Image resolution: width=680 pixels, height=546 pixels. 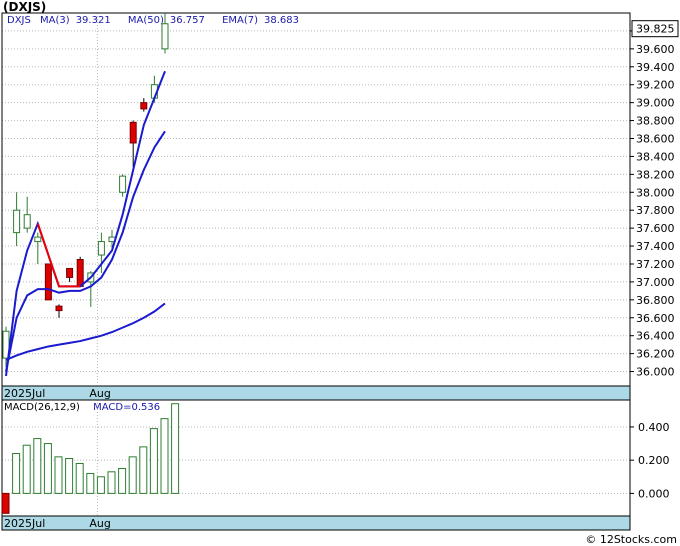 What do you see at coordinates (655, 264) in the screenshot?
I see `price-tick-label: 37.200` at bounding box center [655, 264].